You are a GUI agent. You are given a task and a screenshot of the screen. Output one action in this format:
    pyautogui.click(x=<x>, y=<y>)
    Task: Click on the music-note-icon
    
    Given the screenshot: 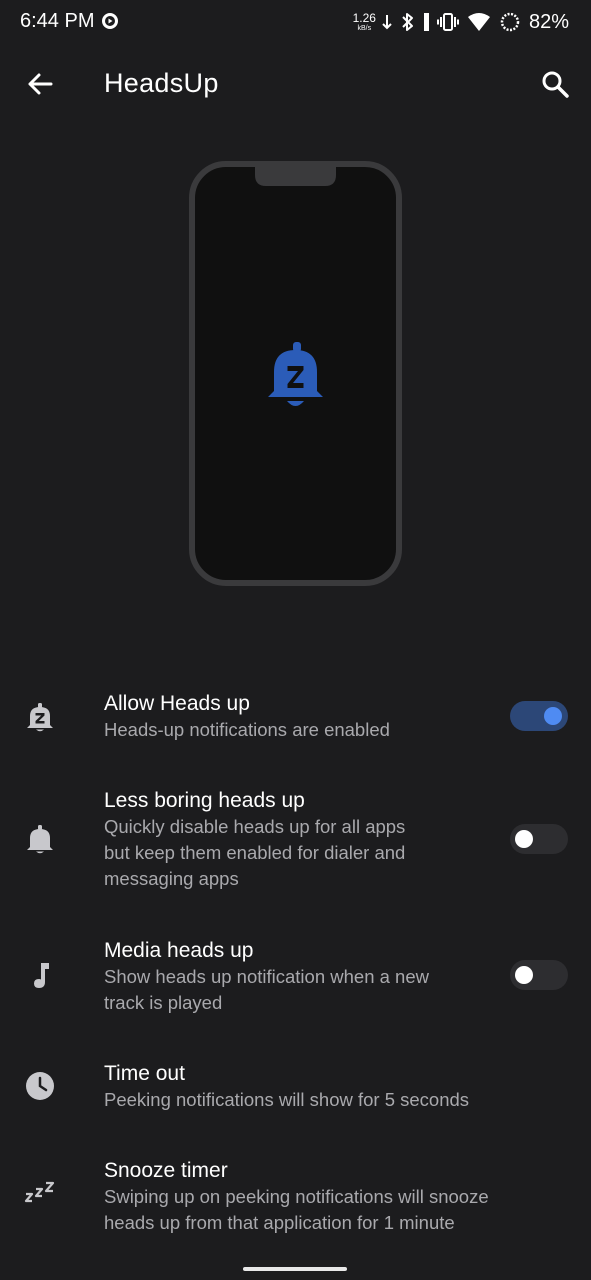 What is the action you would take?
    pyautogui.click(x=41, y=975)
    